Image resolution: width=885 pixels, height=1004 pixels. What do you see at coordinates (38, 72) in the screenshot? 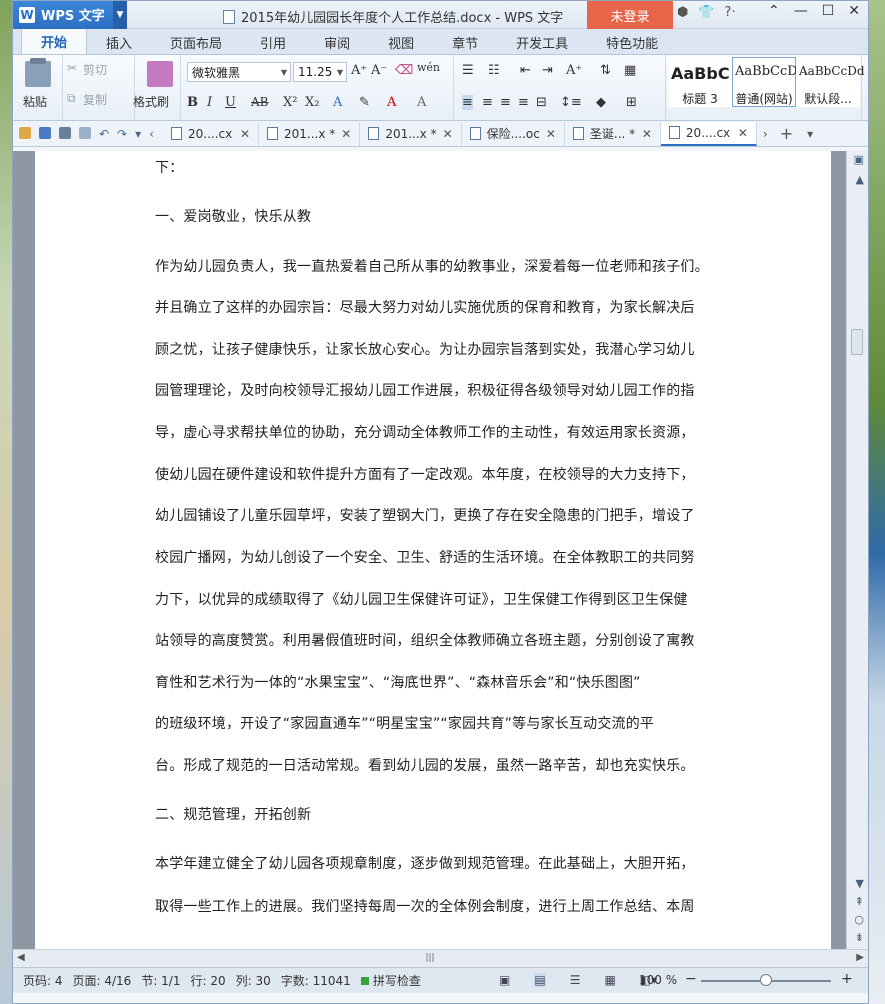
I see `paste-icon` at bounding box center [38, 72].